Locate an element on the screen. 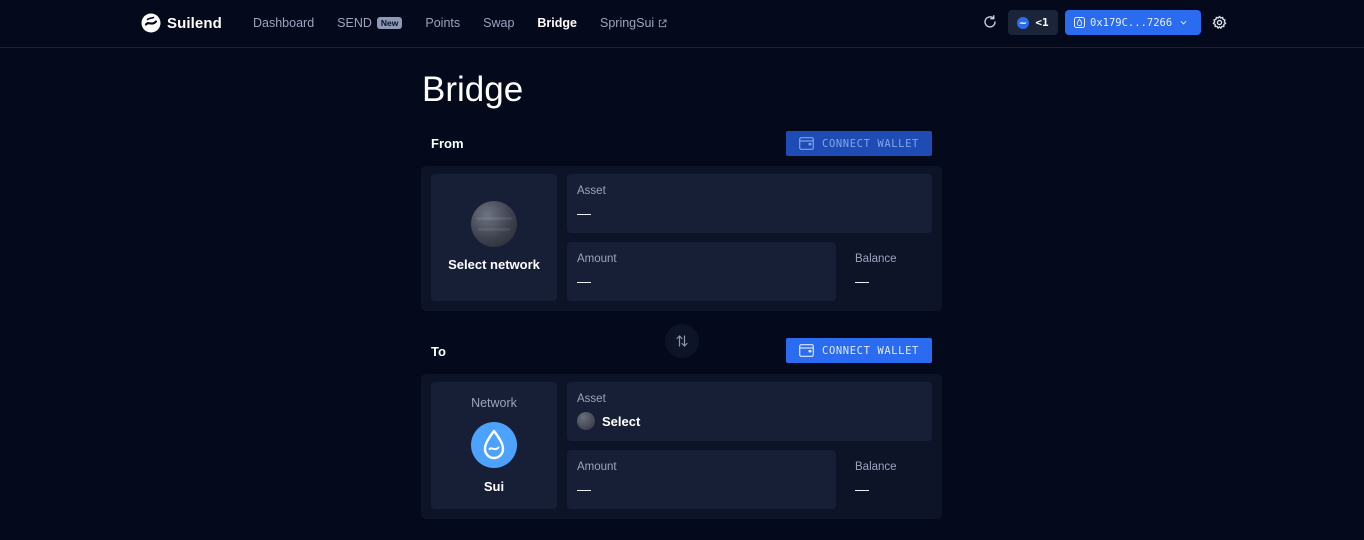 The height and width of the screenshot is (540, 1364). to-amount-field: Amount — is located at coordinates (701, 479).